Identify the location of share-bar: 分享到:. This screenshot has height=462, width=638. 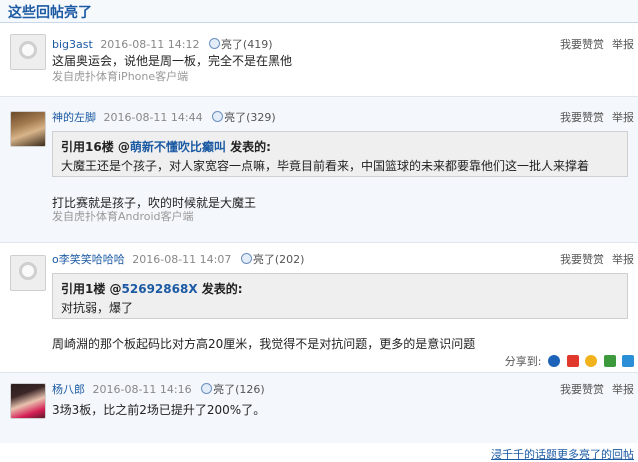
(569, 361).